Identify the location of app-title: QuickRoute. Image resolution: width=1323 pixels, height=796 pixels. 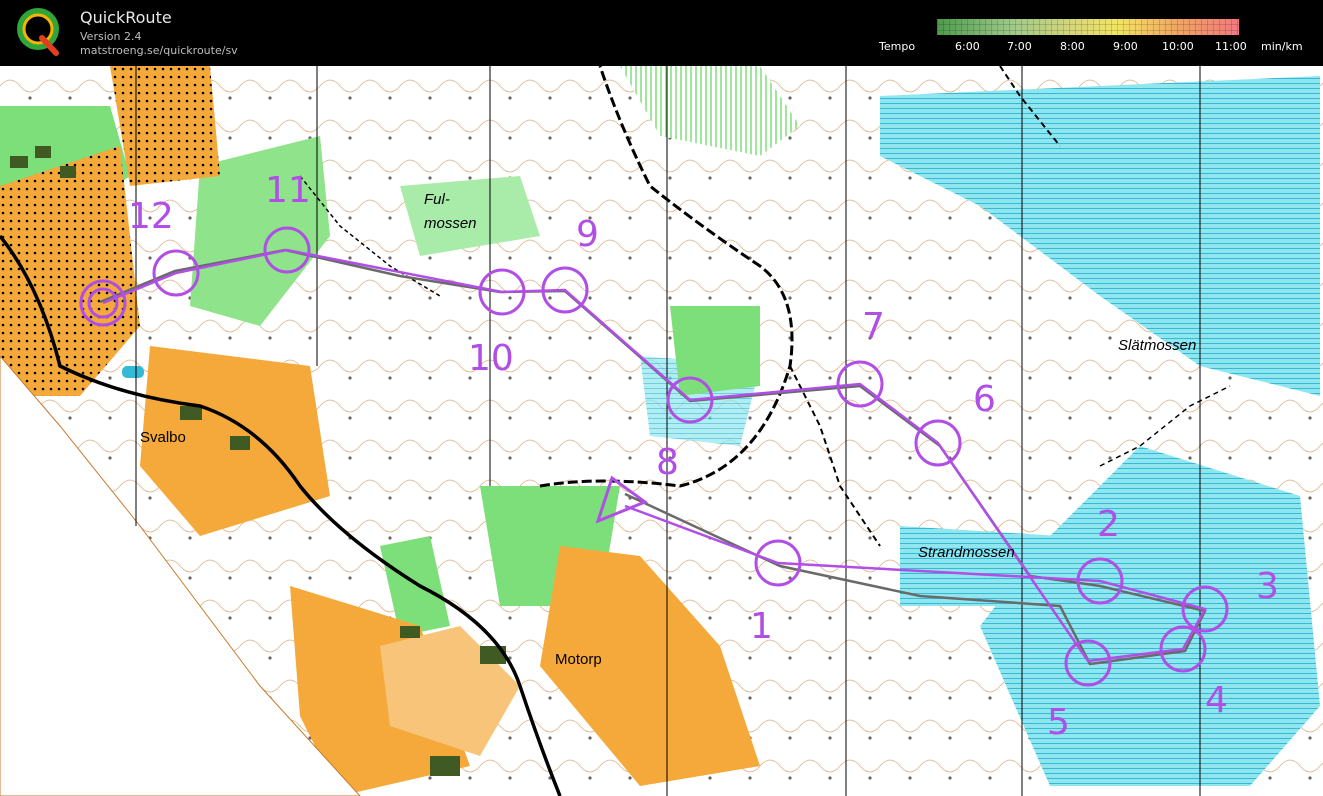
(126, 17).